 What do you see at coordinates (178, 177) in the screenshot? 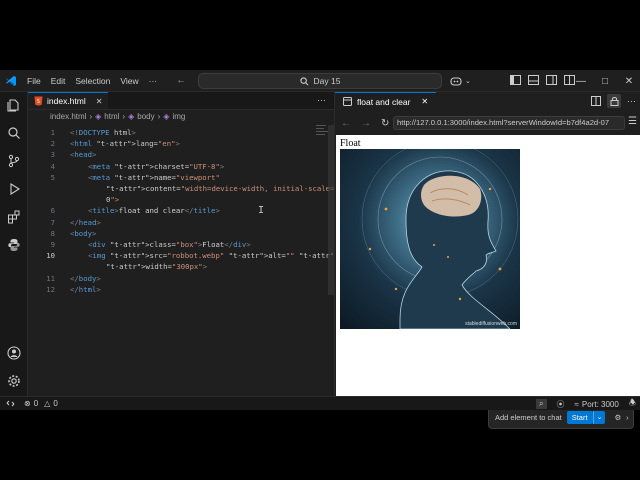
I see `code-line: 5 <meta "t-attr">name="viewport"` at bounding box center [178, 177].